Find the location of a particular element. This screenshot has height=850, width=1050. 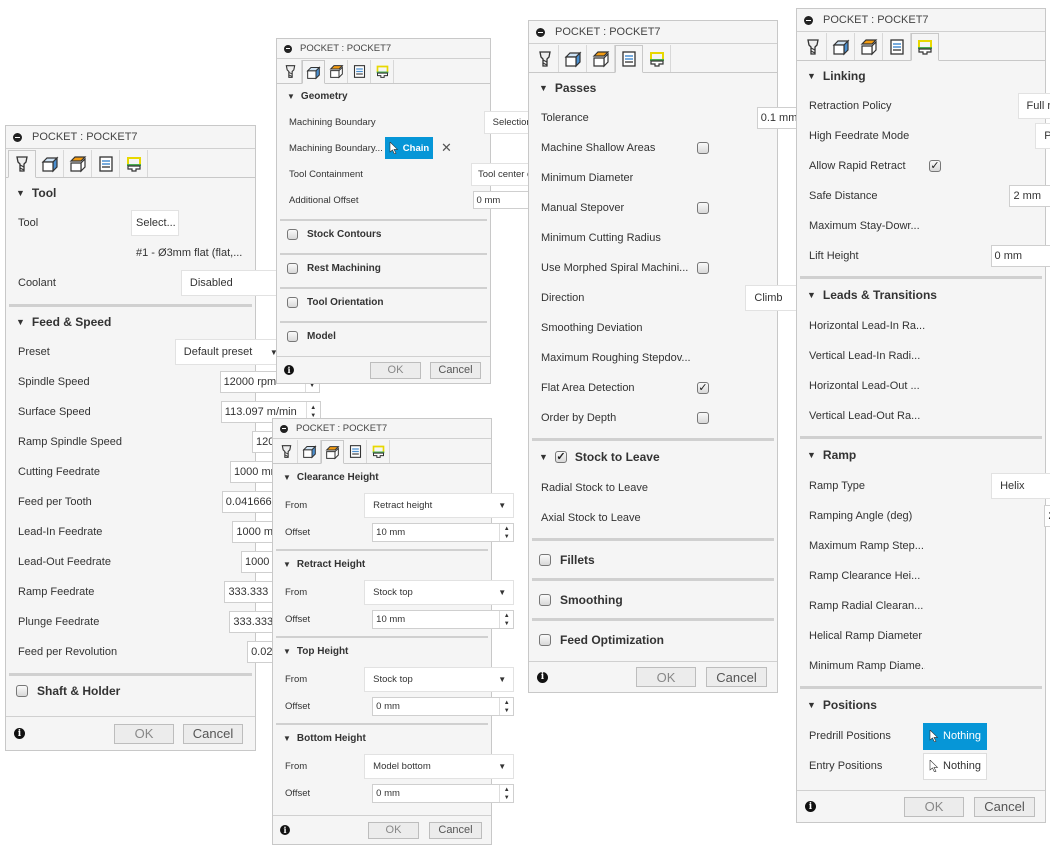

stock-to-leave-checkbox: ✓ is located at coordinates (560, 457).